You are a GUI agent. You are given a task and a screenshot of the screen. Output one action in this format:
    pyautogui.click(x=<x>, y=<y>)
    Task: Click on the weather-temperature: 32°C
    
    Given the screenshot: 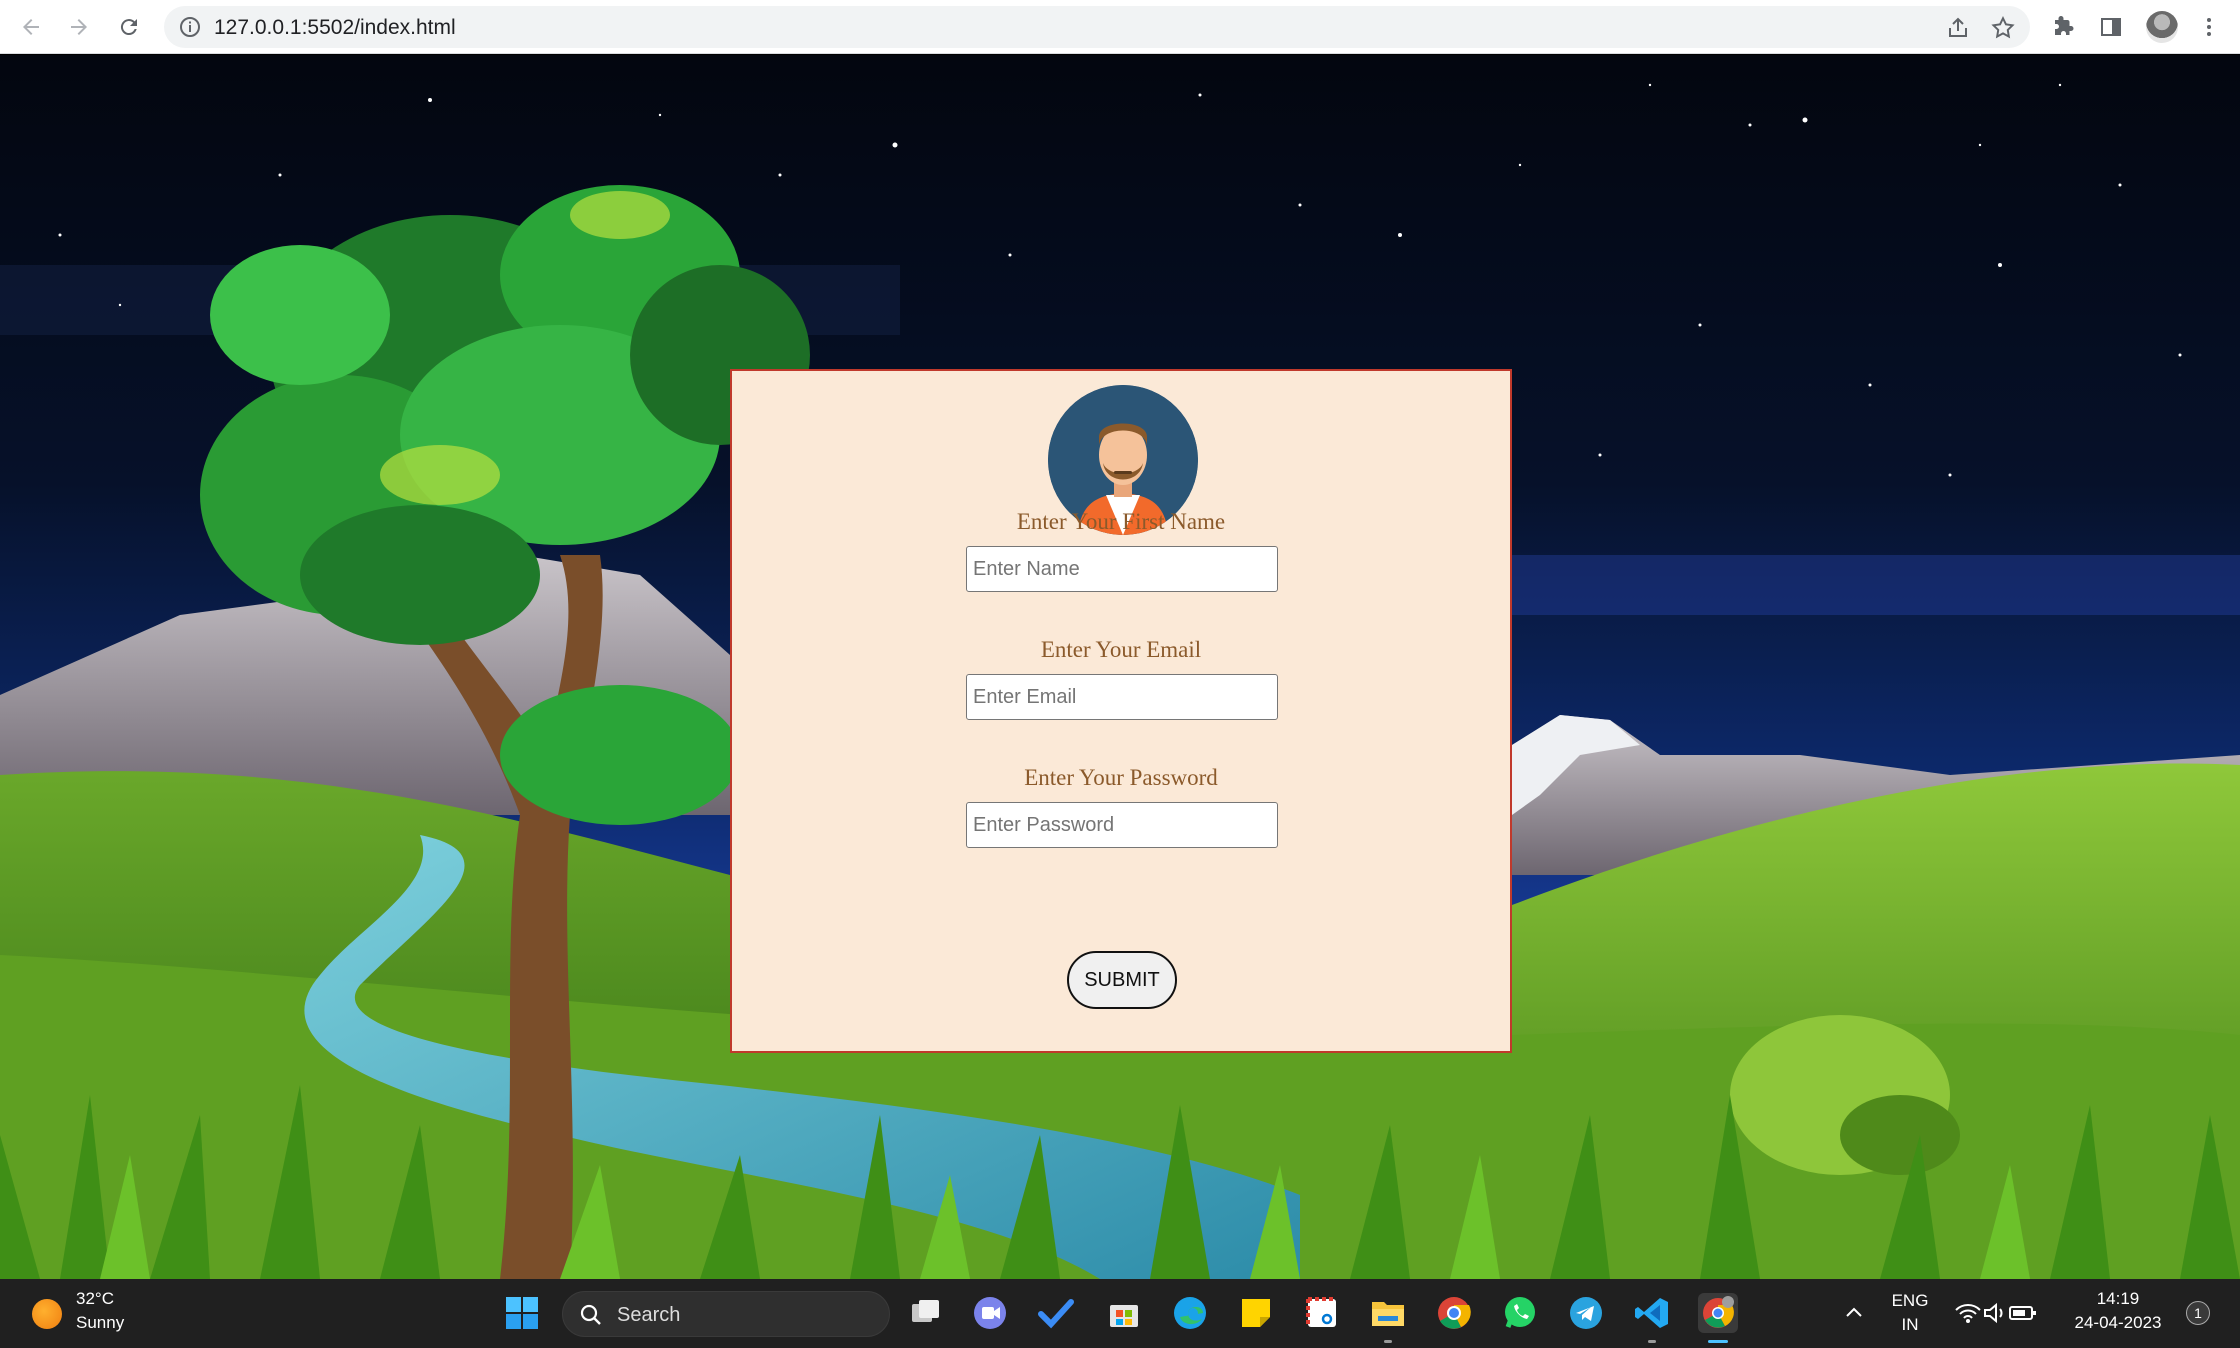 What is the action you would take?
    pyautogui.click(x=95, y=1299)
    